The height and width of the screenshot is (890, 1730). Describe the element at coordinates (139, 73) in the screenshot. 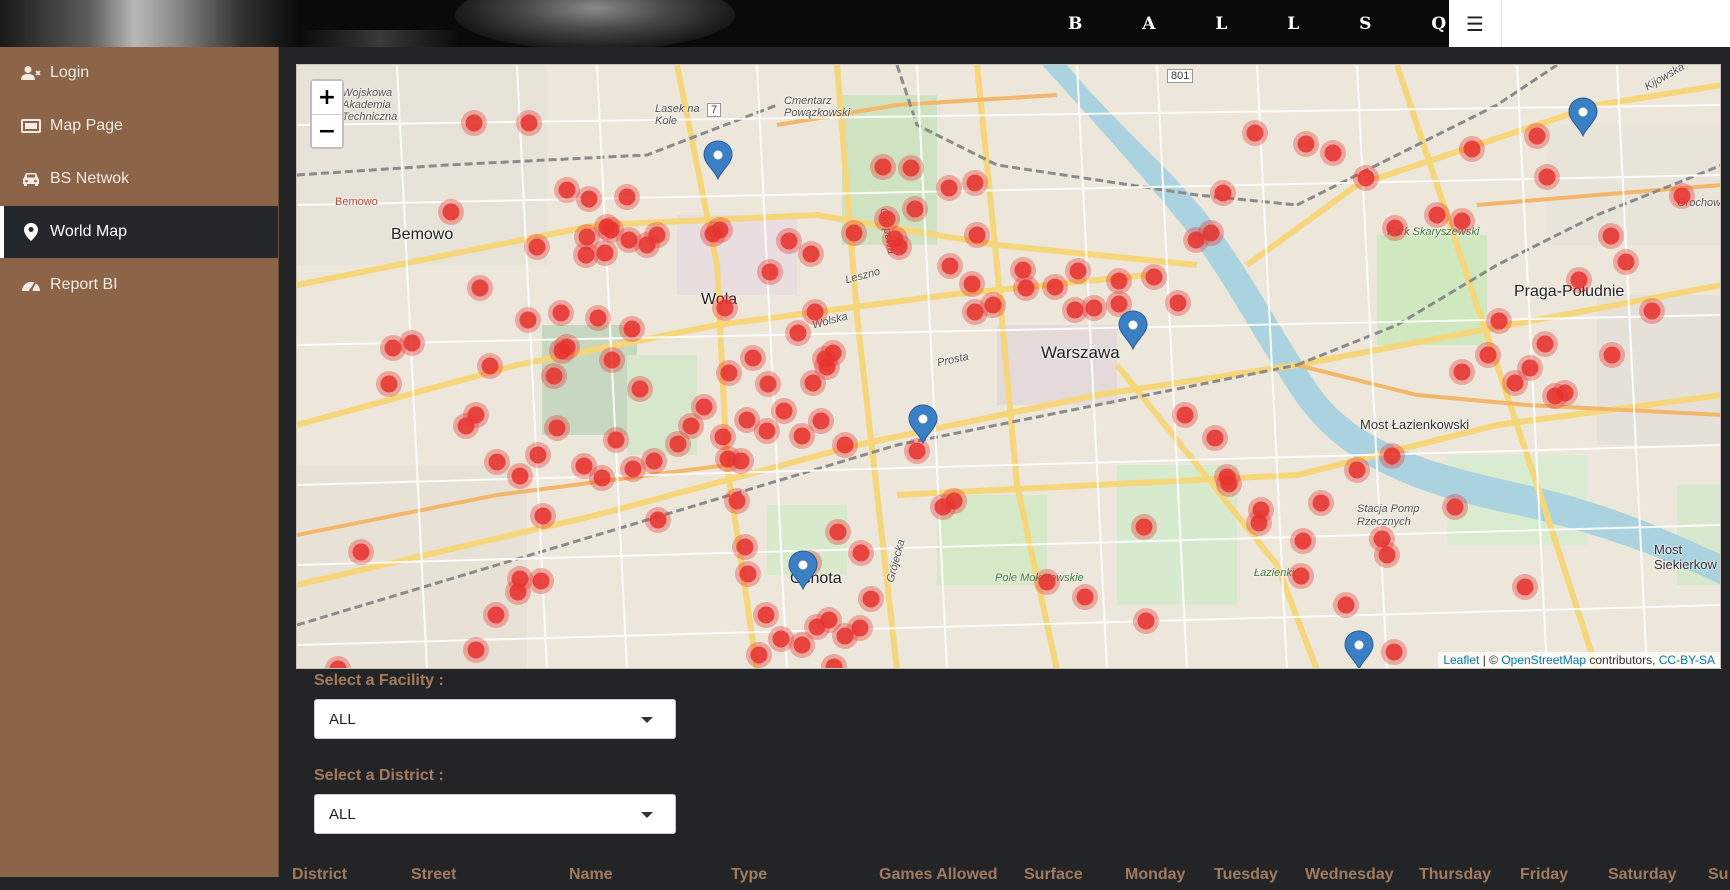

I see `sidebar-item-login: Login` at that location.